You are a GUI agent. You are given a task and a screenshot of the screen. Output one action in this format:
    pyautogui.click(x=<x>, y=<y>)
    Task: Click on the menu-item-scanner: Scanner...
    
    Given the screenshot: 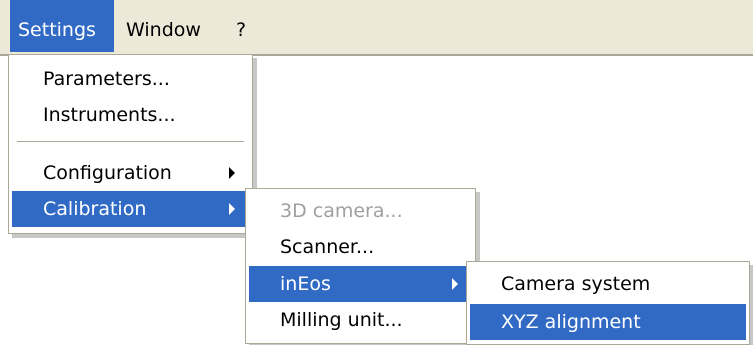 What is the action you would take?
    pyautogui.click(x=360, y=247)
    